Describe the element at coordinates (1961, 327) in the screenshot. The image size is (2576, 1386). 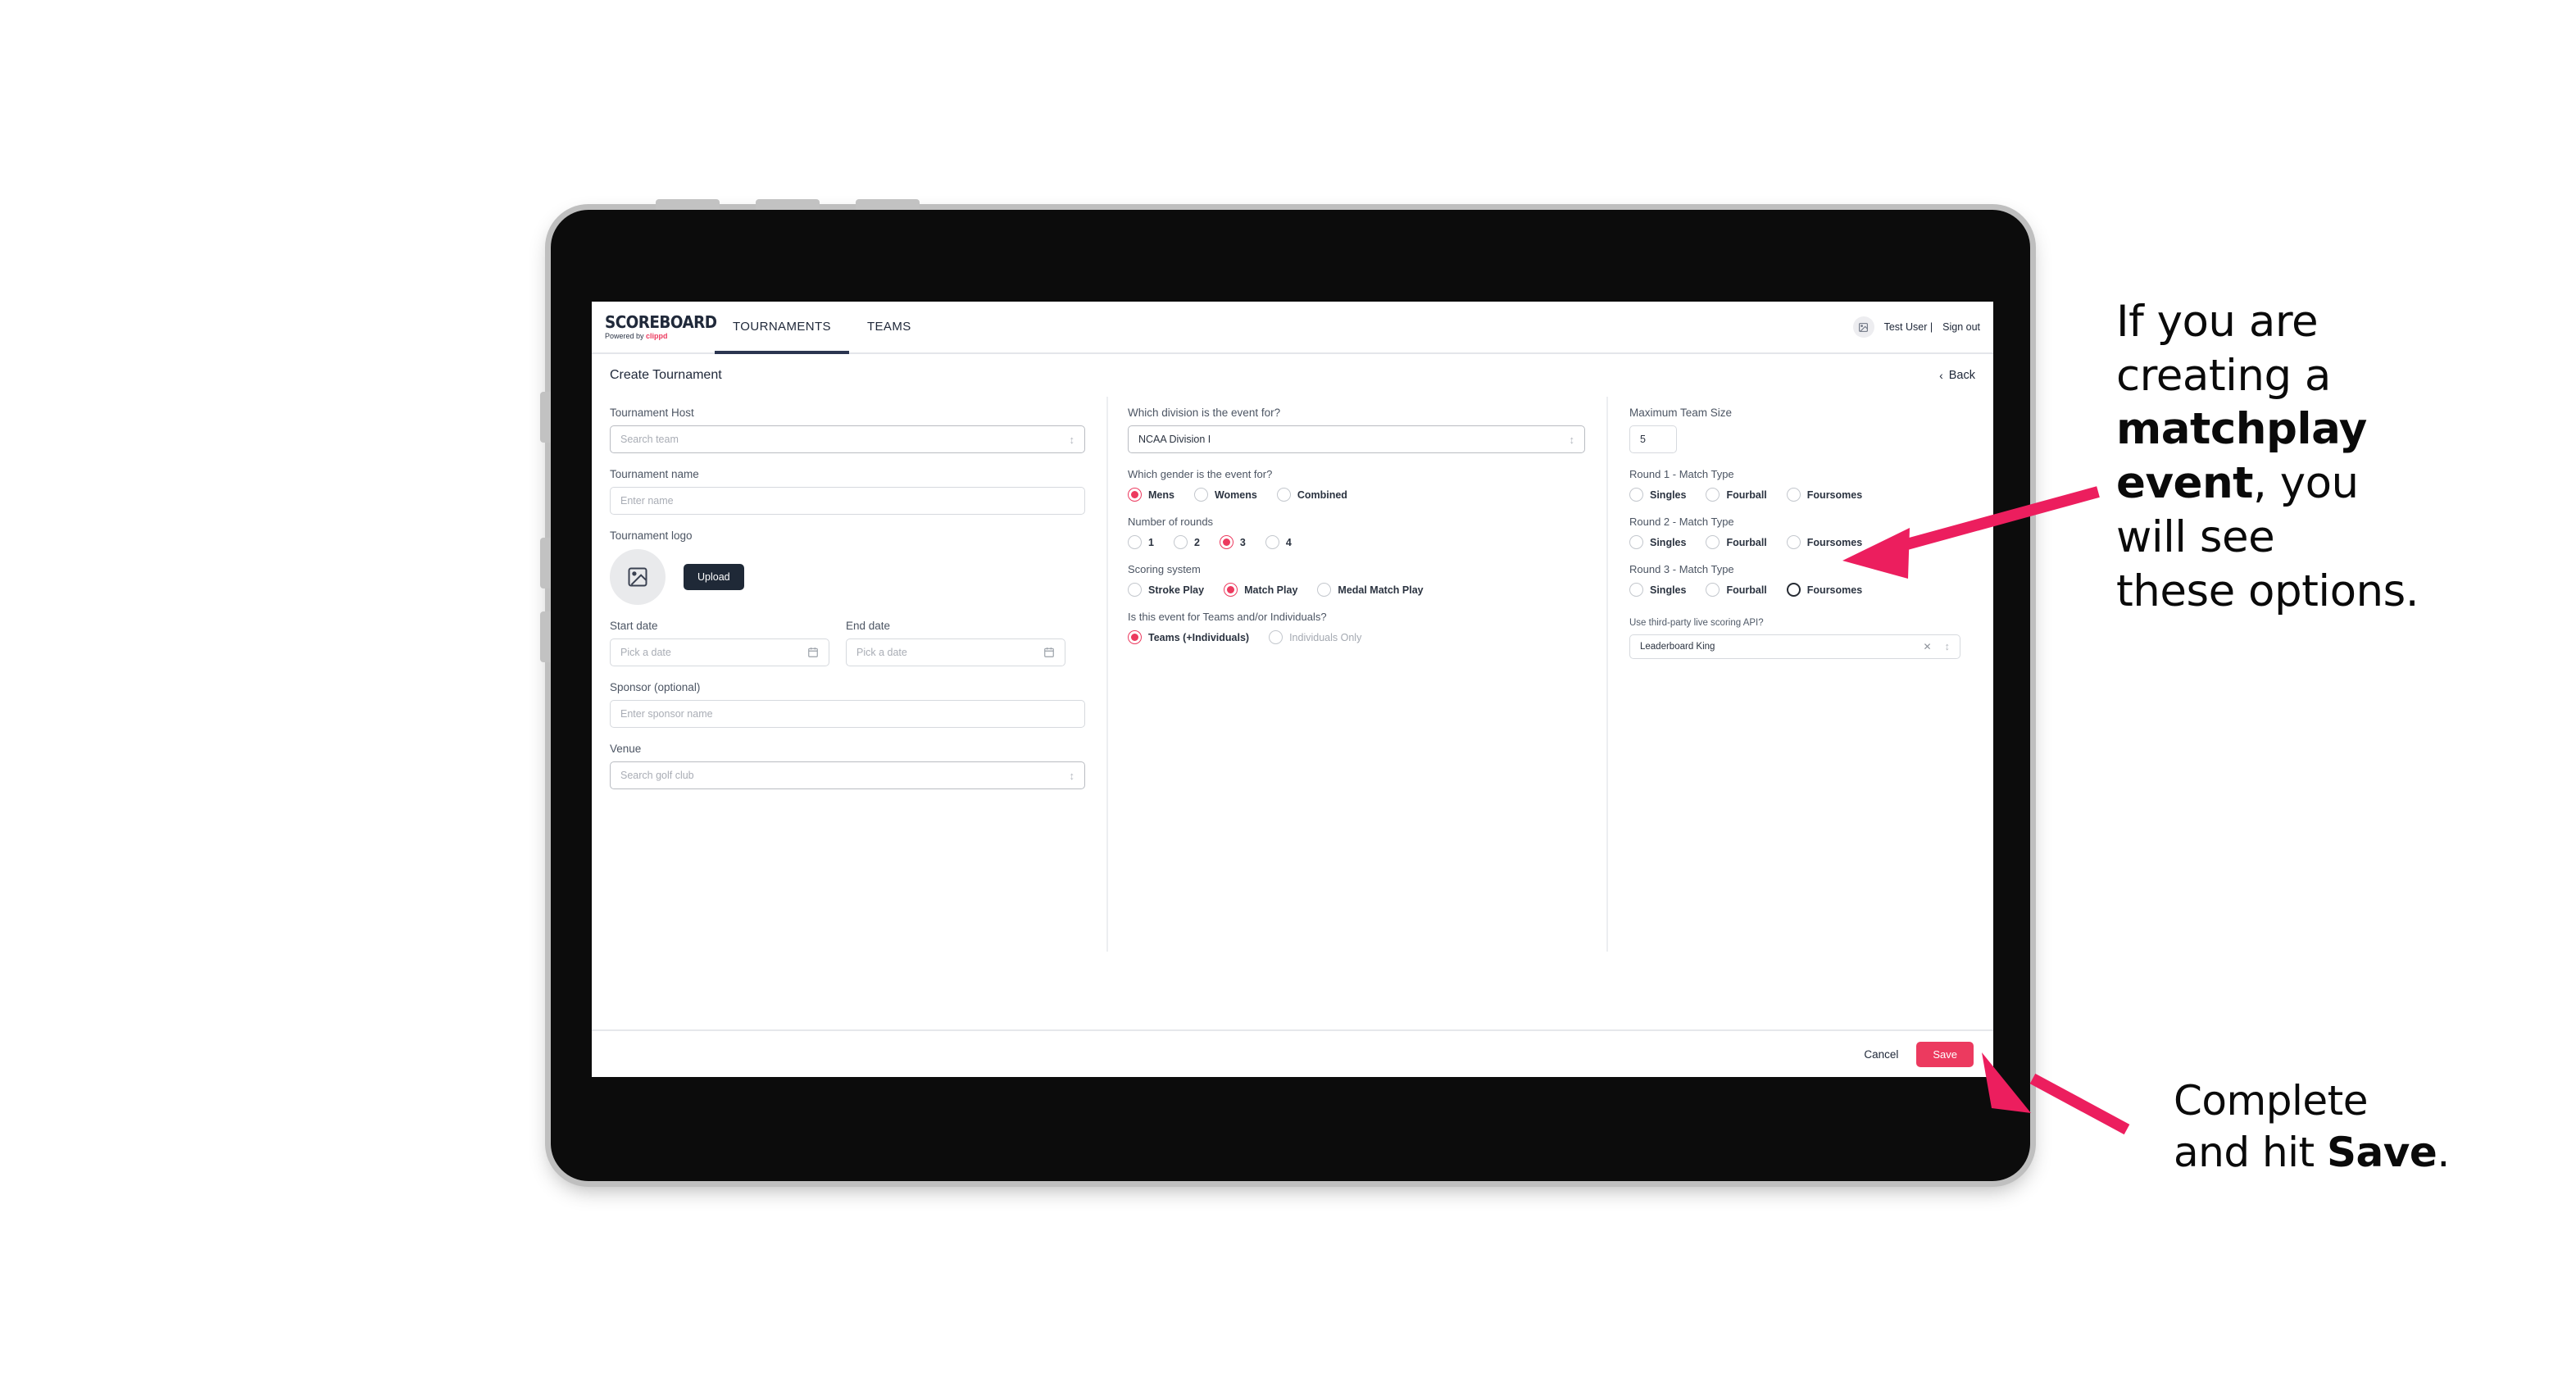
I see `sign-out-link: Sign out` at that location.